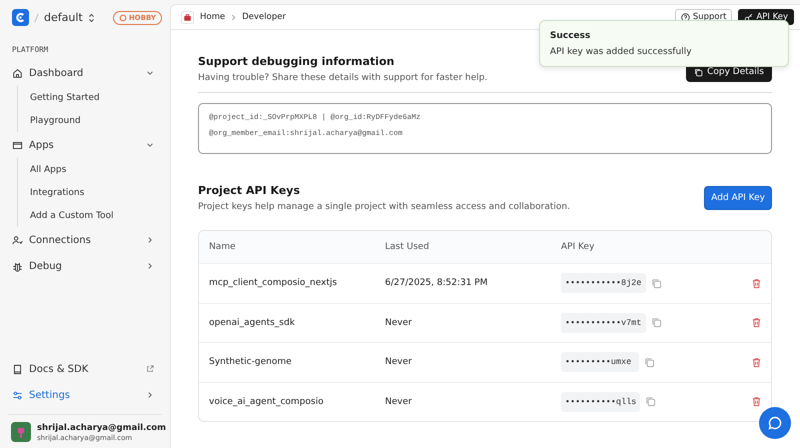 Image resolution: width=800 pixels, height=448 pixels. Describe the element at coordinates (36, 17) in the screenshot. I see `slash-divider-icon` at that location.